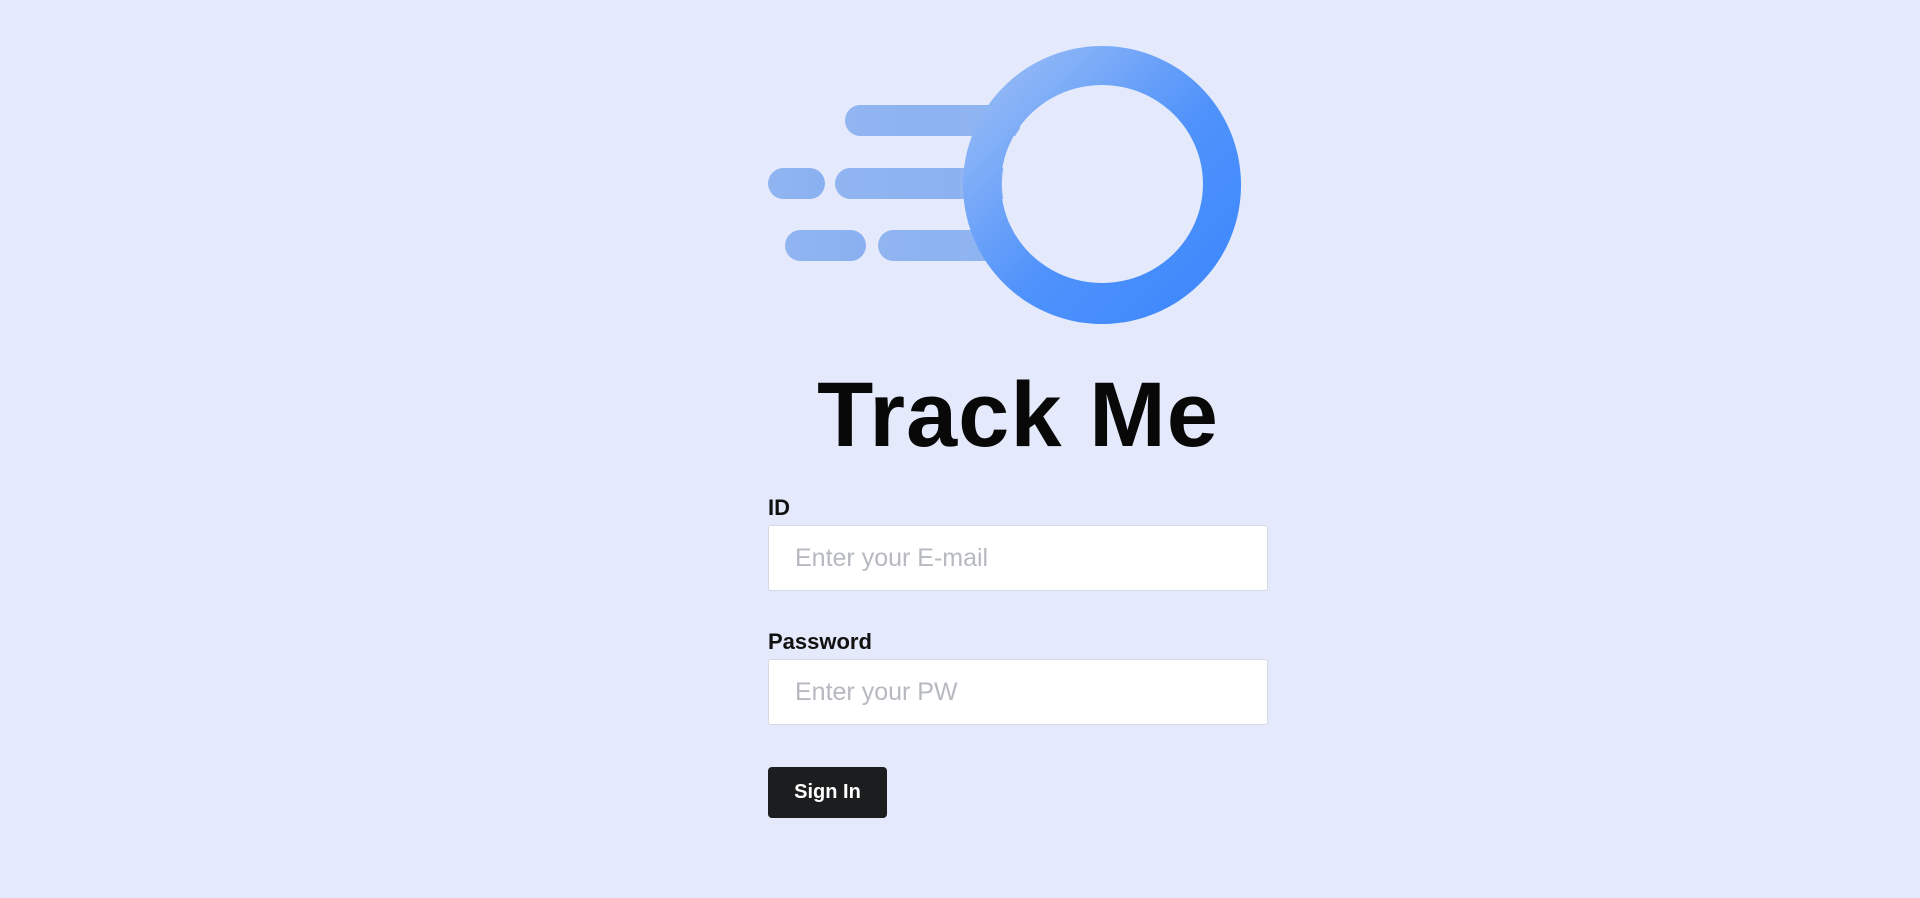 The width and height of the screenshot is (1920, 898). I want to click on sign-in-button: Sign In, so click(827, 792).